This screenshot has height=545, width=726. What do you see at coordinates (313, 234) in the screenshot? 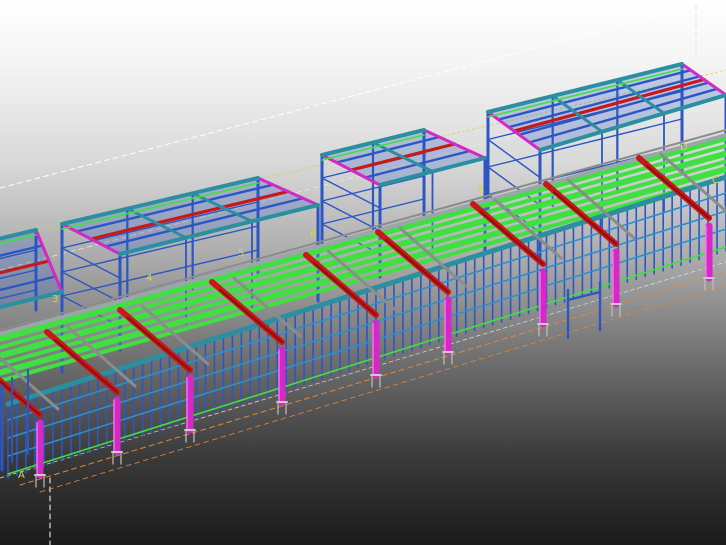
I see `grid-label-6: 6` at bounding box center [313, 234].